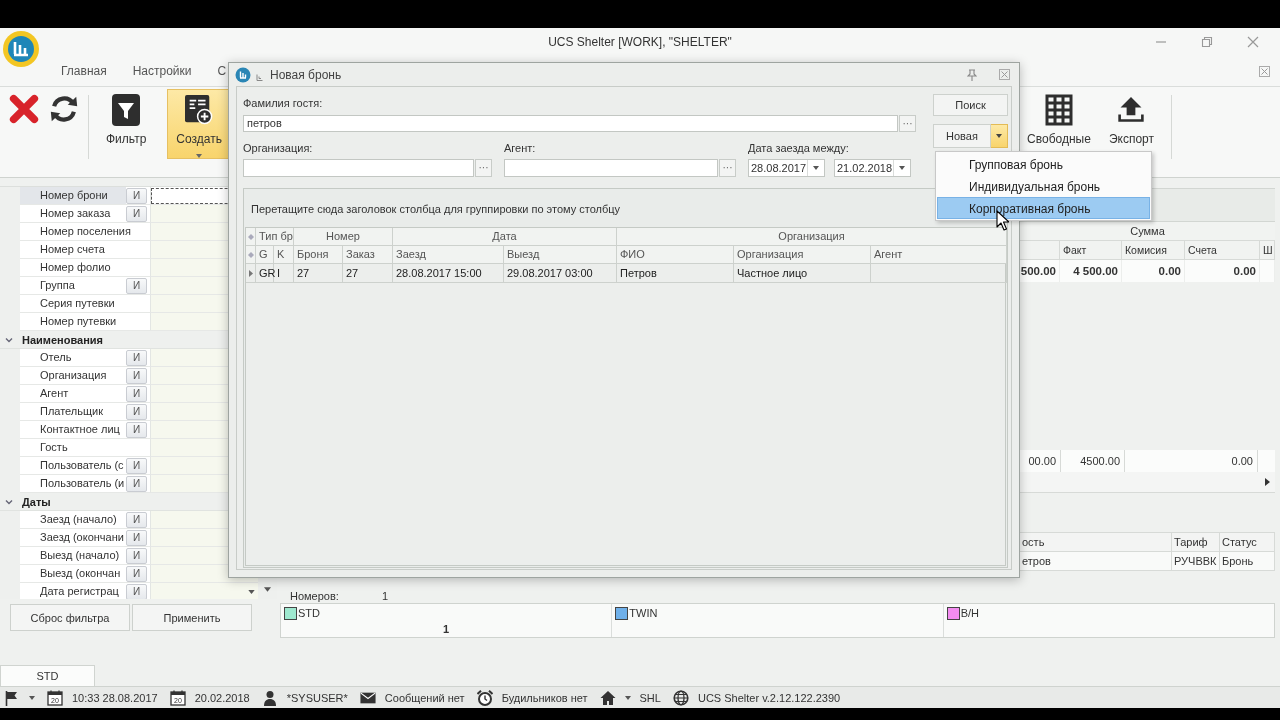 Image resolution: width=1280 pixels, height=720 pixels. I want to click on alarm-clock-icon, so click(484, 697).